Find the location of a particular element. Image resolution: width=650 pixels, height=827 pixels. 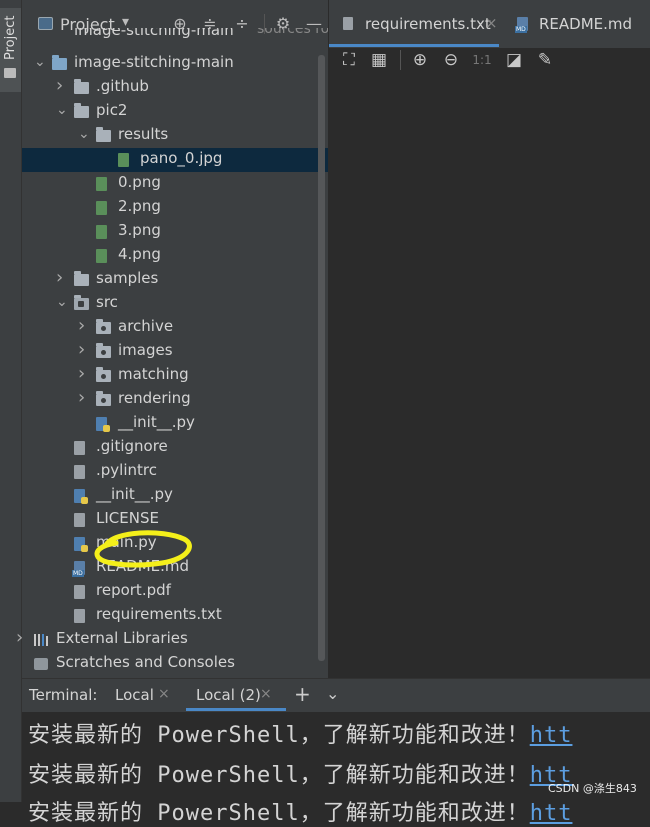

tree-item: .gitignore is located at coordinates (175, 448).